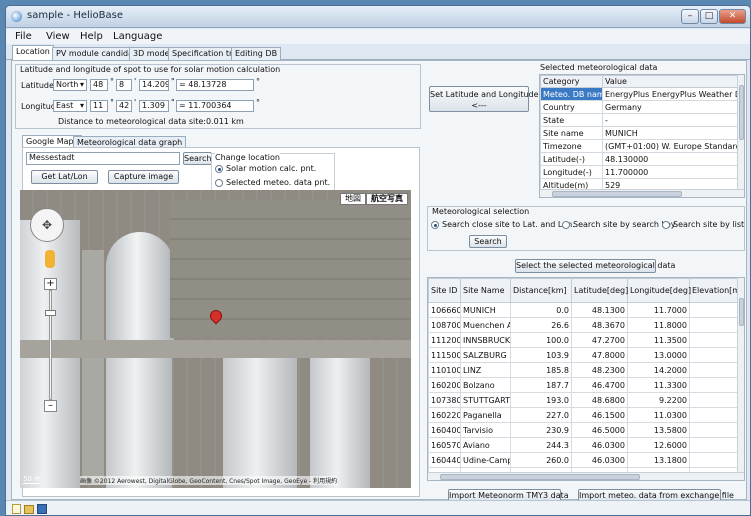 Image resolution: width=751 pixels, height=516 pixels. What do you see at coordinates (666, 225) in the screenshot?
I see `radio-search-list` at bounding box center [666, 225].